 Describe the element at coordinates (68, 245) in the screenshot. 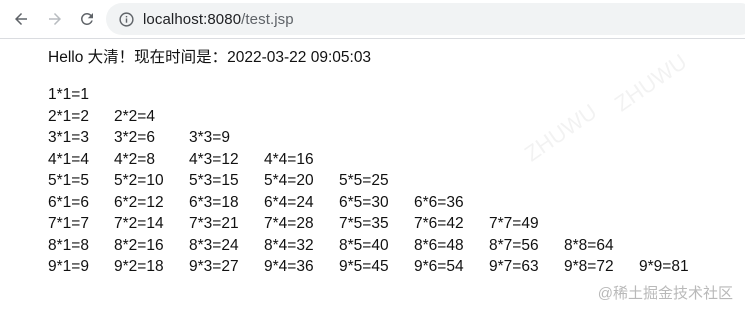

I see `table-cell: 8*1=8` at that location.